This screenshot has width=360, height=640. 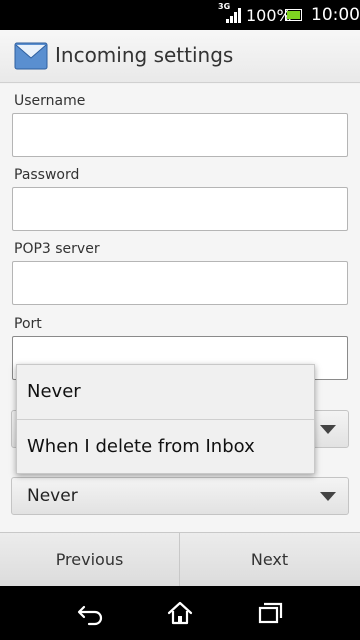 I want to click on password-label: Password, so click(x=47, y=175).